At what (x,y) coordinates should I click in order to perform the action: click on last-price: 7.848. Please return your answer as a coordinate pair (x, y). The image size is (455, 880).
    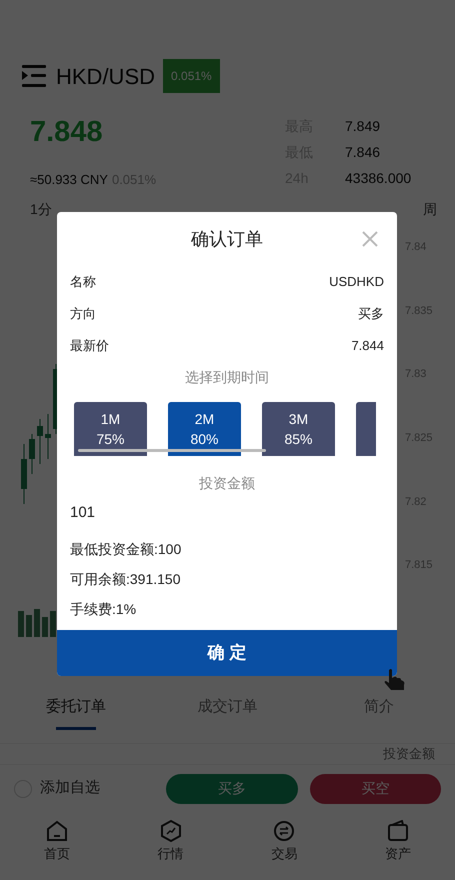
    Looking at the image, I should click on (67, 132).